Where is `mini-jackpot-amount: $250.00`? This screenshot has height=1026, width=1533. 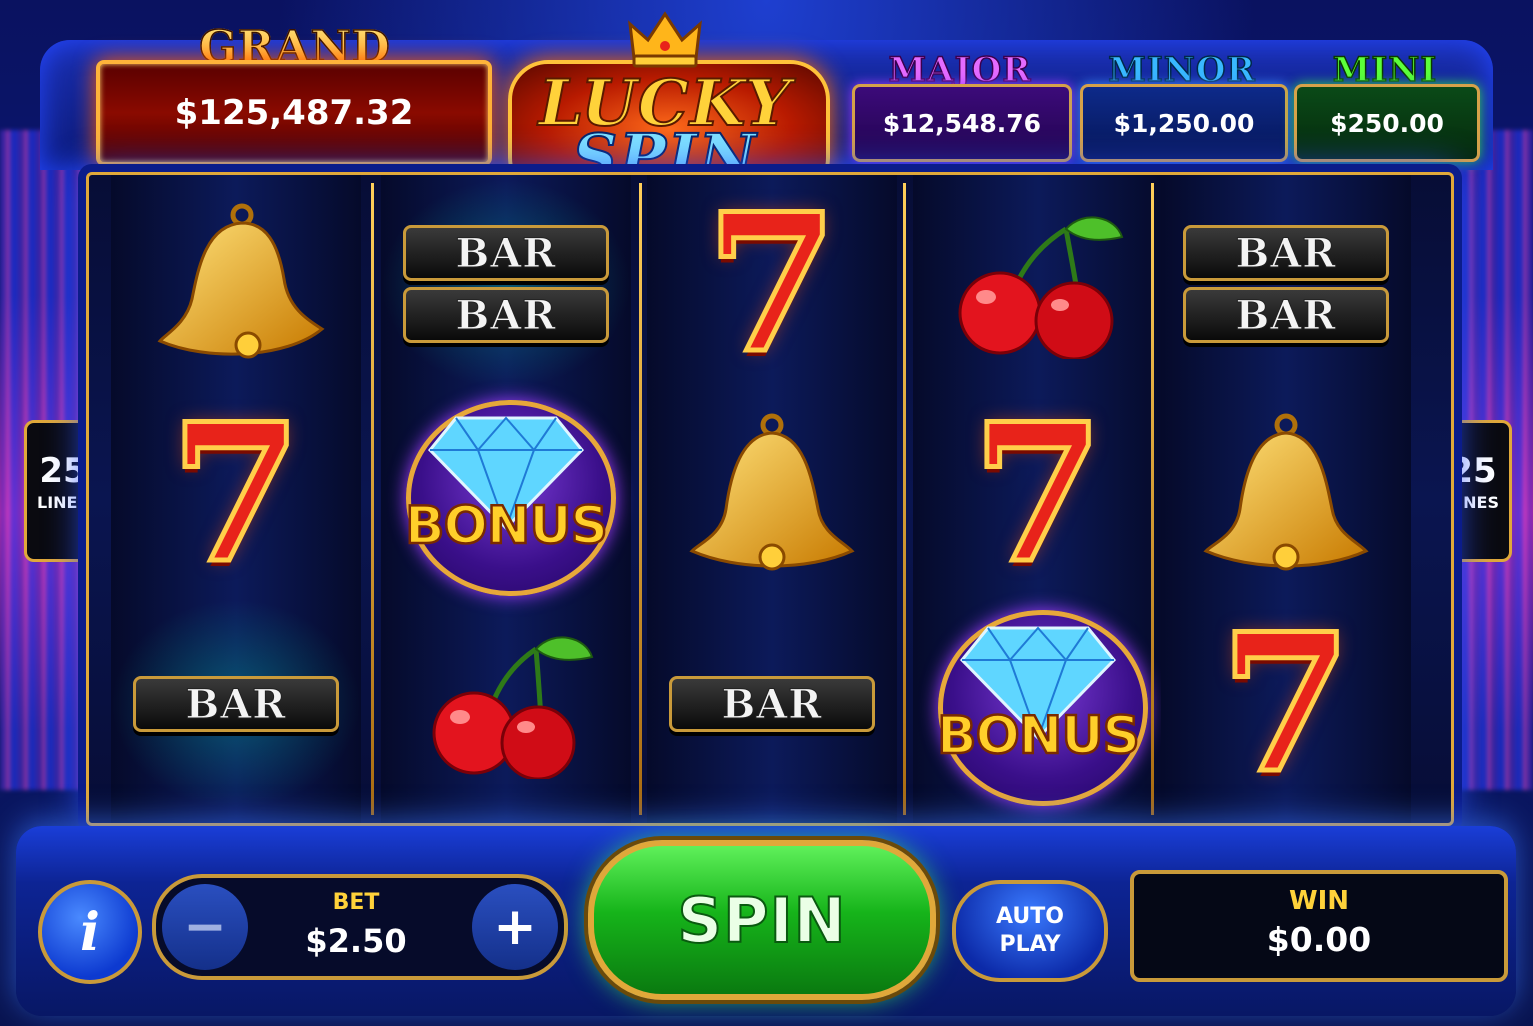 mini-jackpot-amount: $250.00 is located at coordinates (1387, 123).